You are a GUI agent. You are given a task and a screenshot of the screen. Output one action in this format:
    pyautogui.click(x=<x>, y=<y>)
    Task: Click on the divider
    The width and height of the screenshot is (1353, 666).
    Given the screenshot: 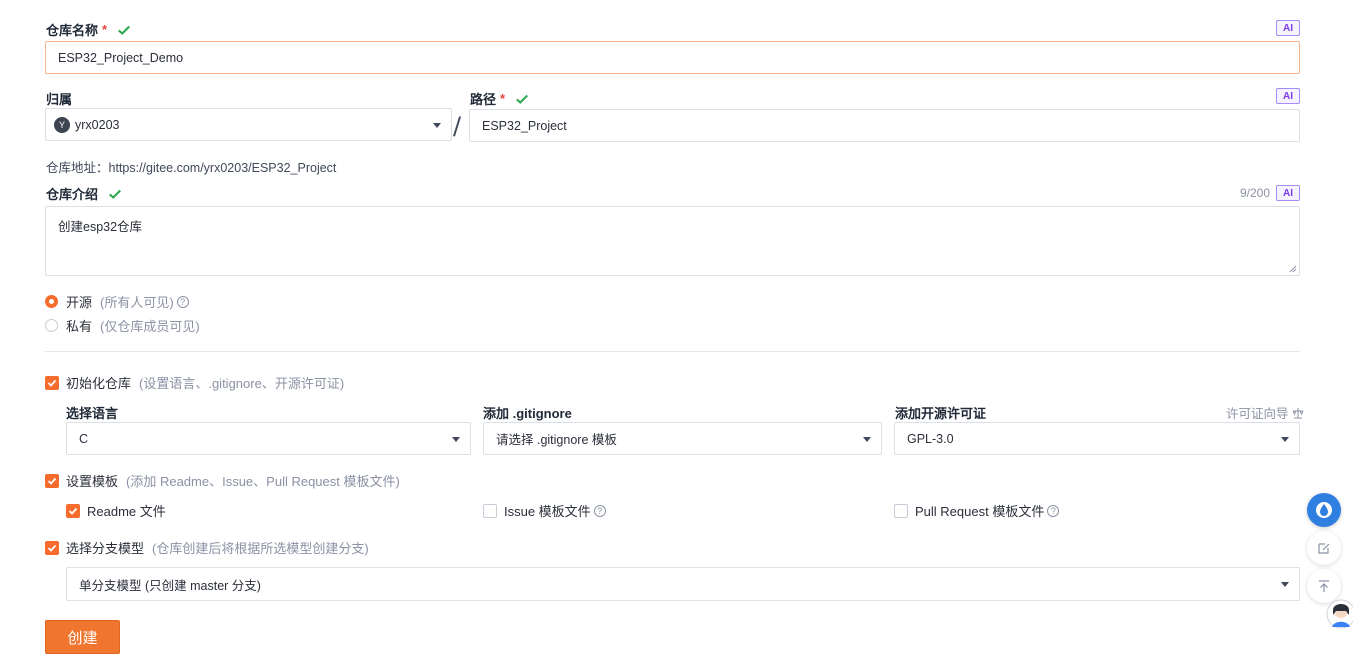 What is the action you would take?
    pyautogui.click(x=672, y=351)
    